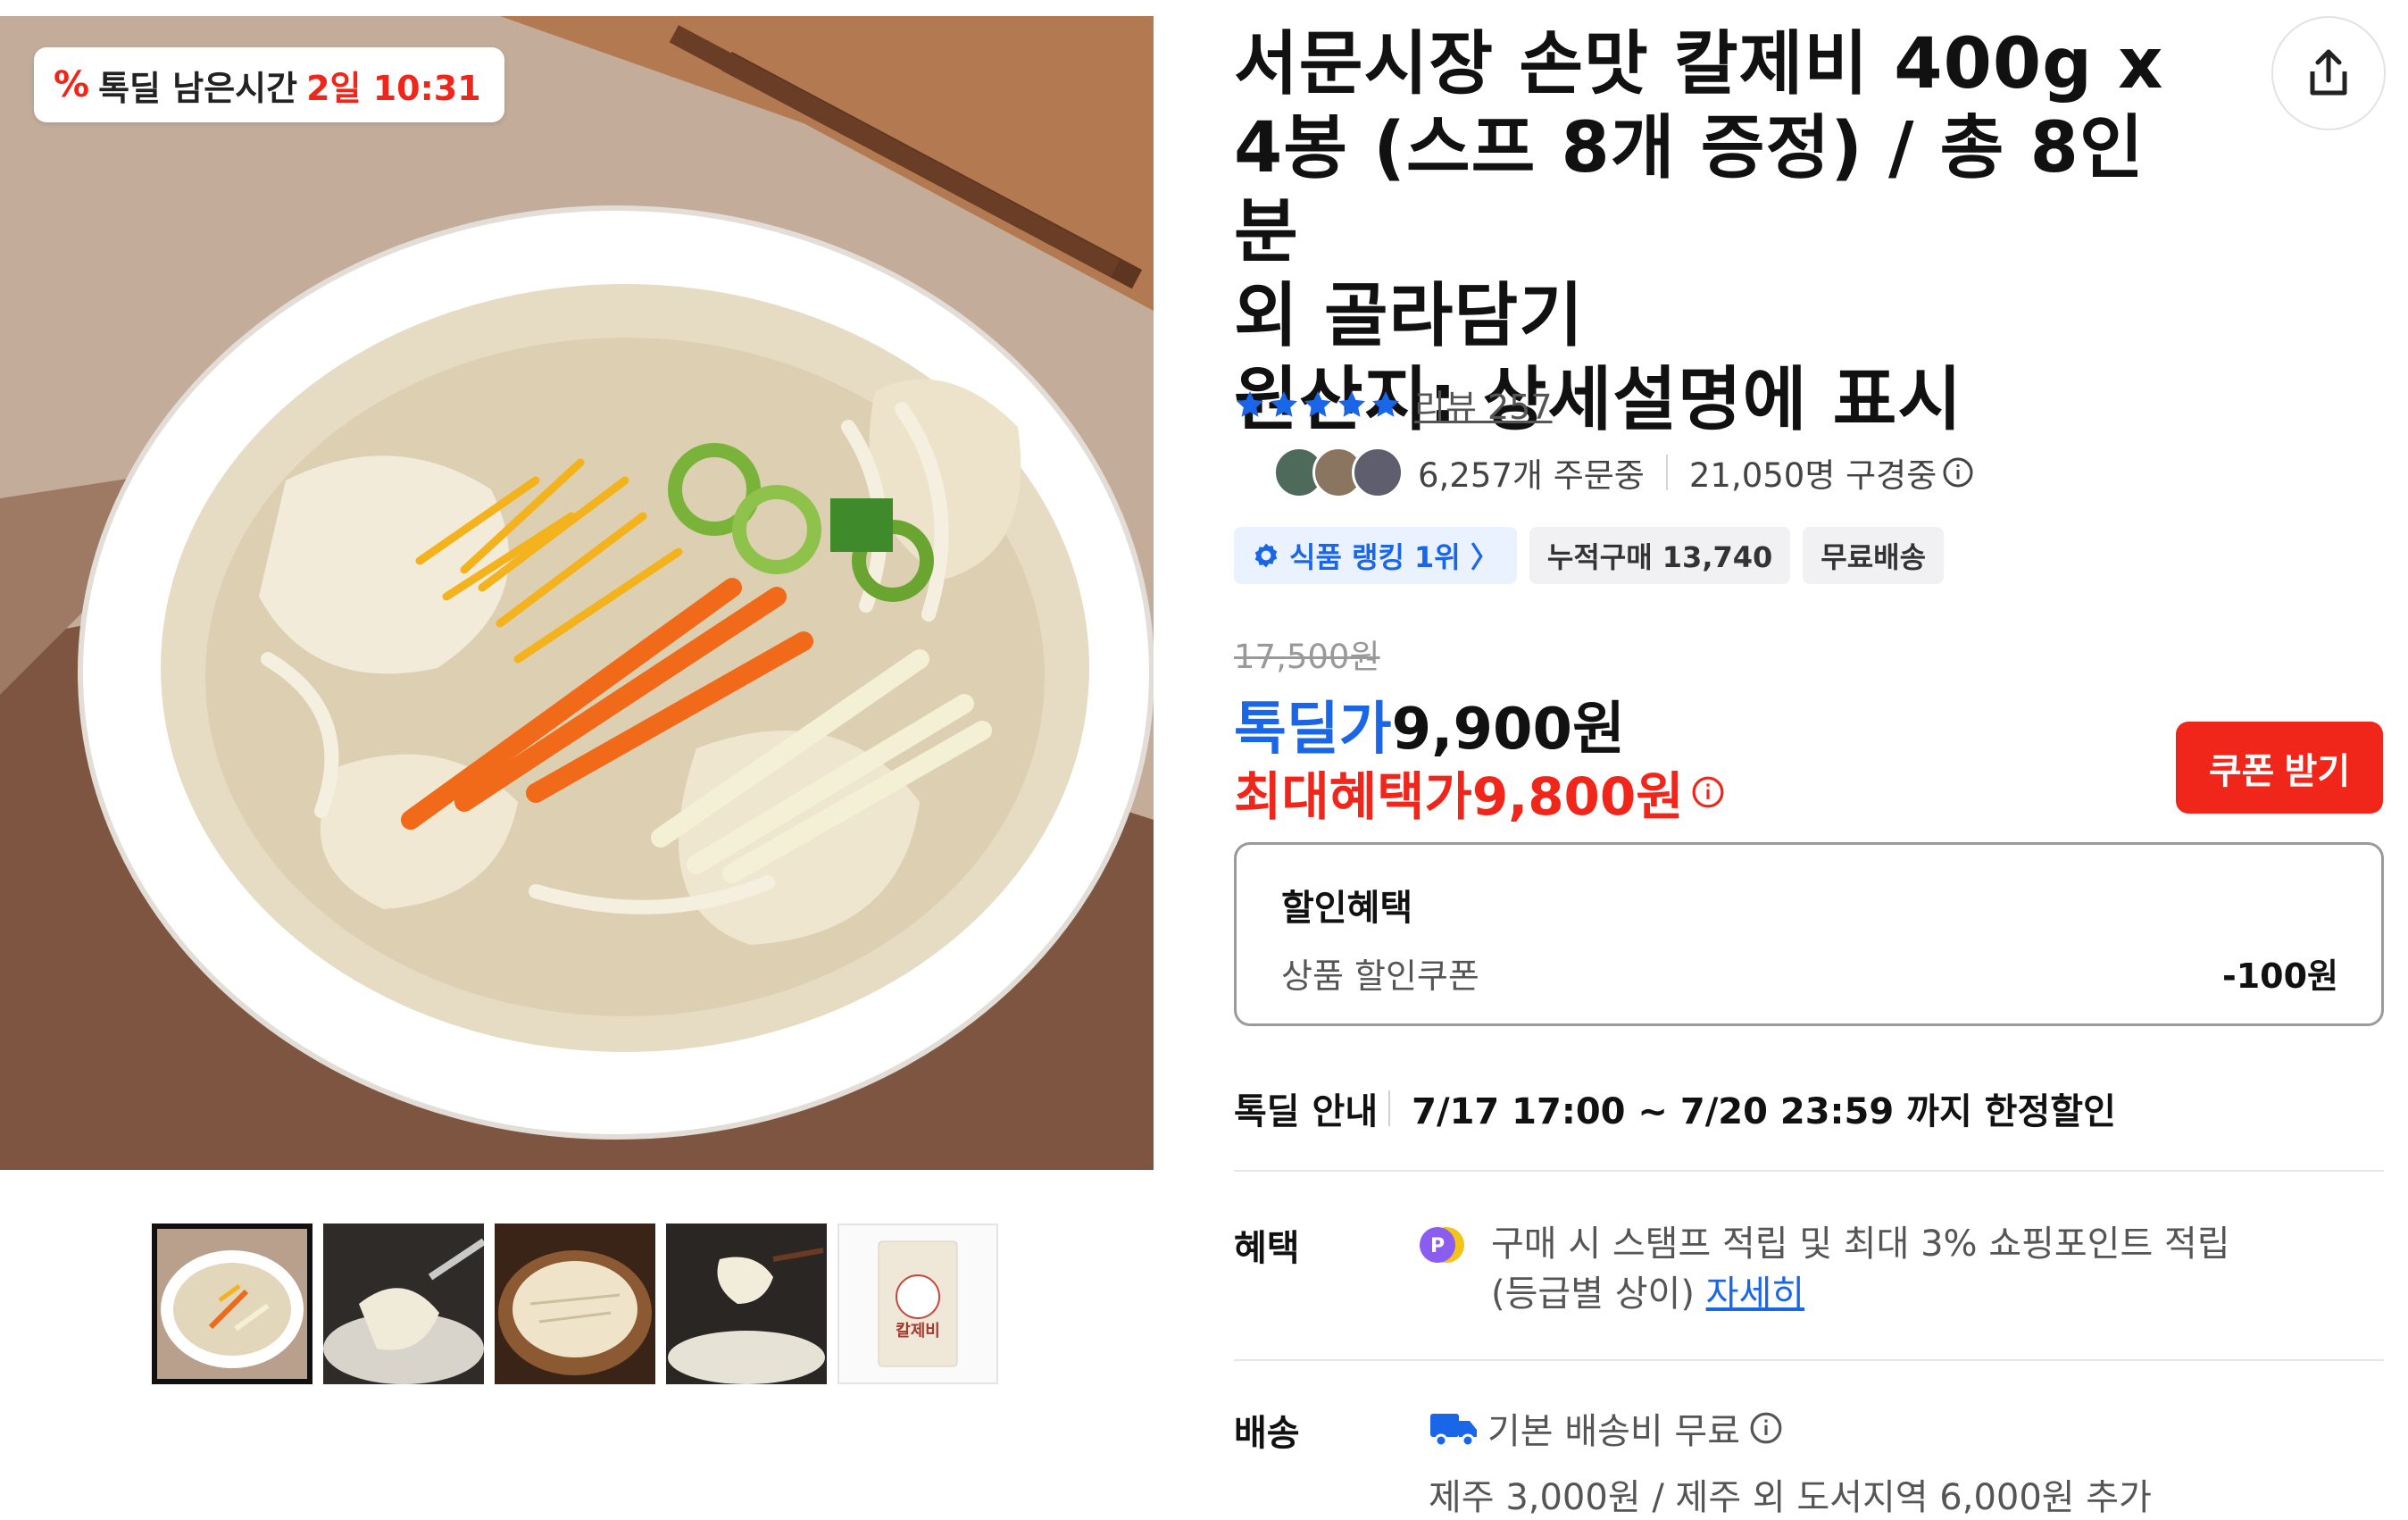 This screenshot has height=1520, width=2408. Describe the element at coordinates (1266, 555) in the screenshot. I see `rank-gear-icon` at that location.